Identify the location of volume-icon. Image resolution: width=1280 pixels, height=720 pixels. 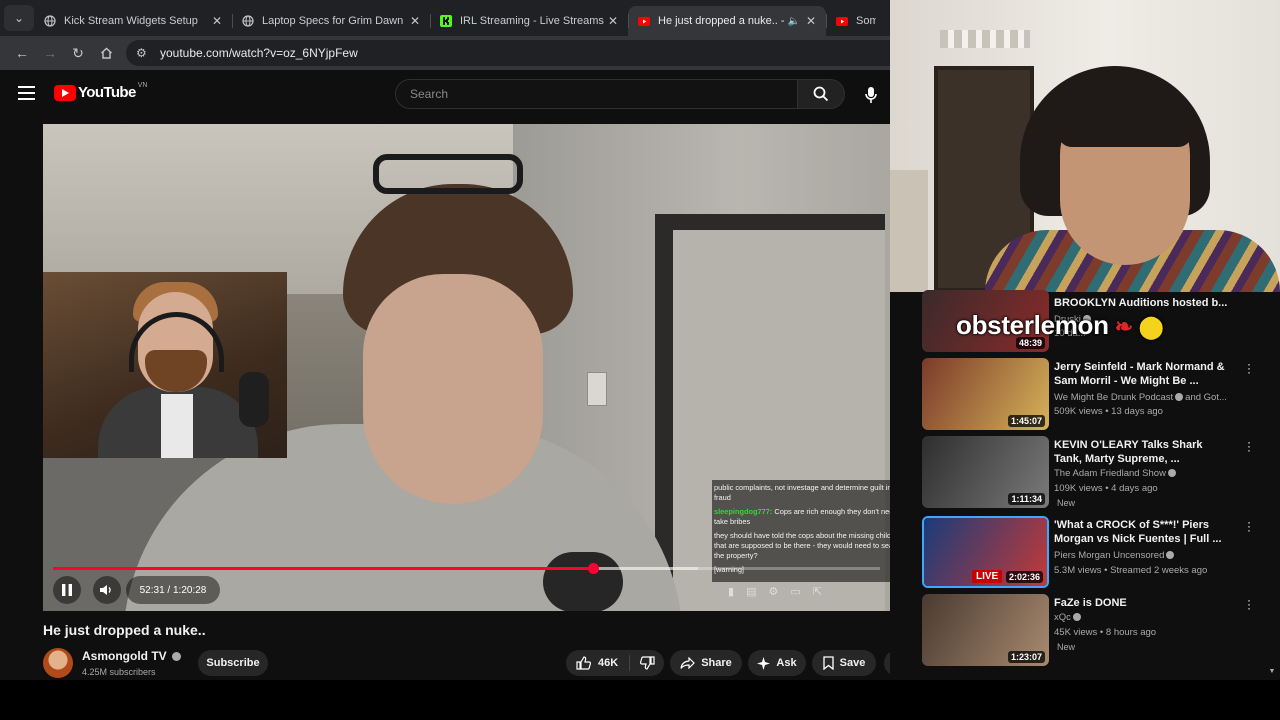
(105, 590).